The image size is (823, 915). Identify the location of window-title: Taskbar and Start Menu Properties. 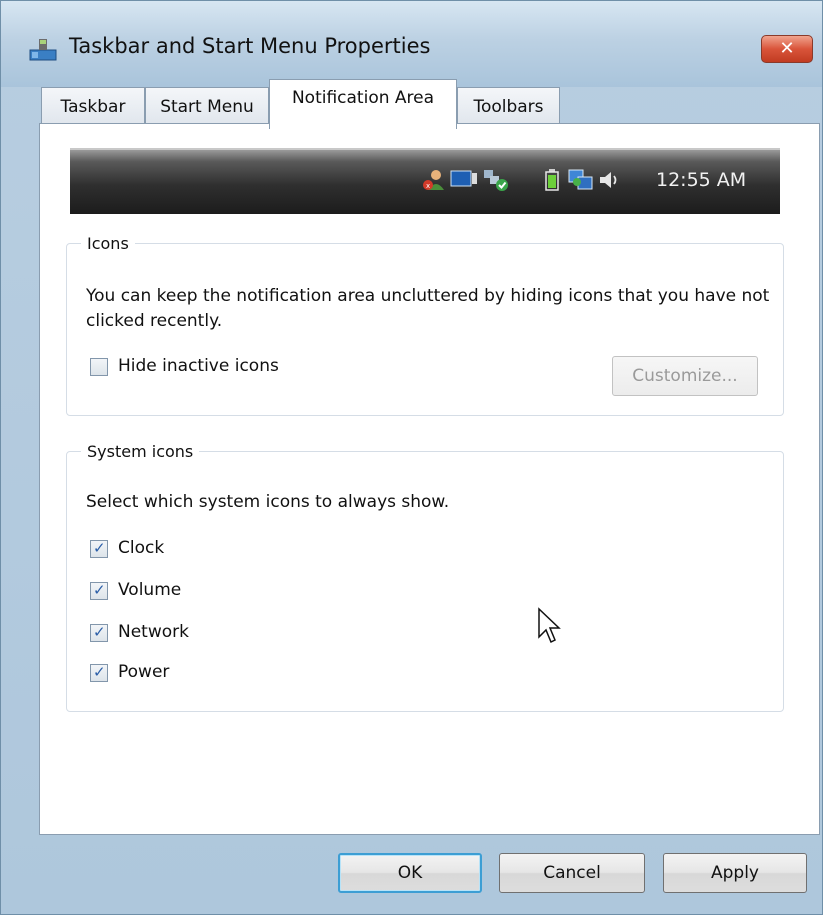
(250, 46).